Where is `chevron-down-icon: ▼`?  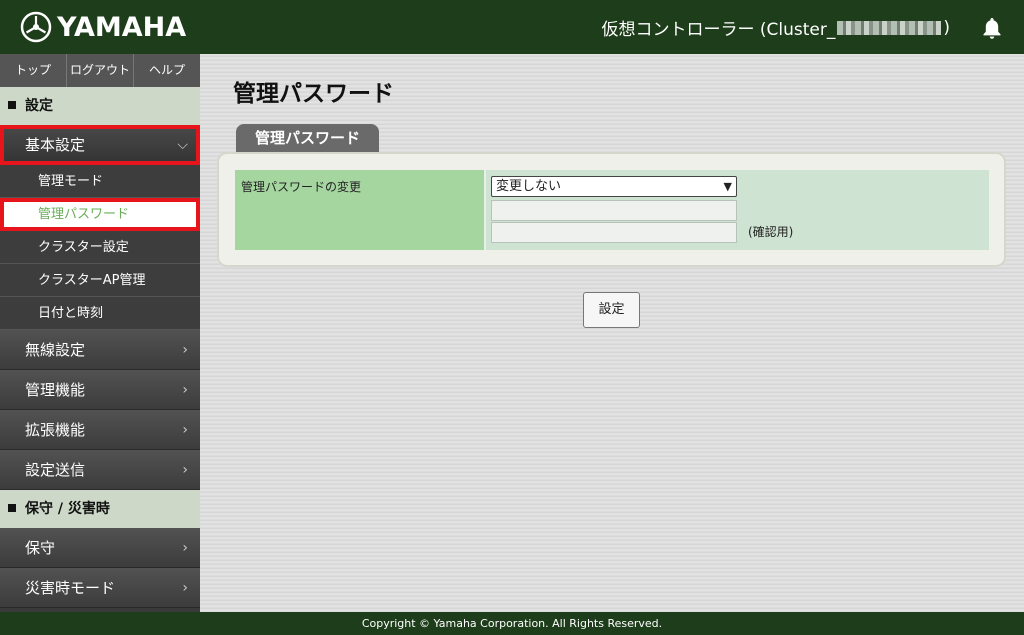
chevron-down-icon: ▼ is located at coordinates (727, 186).